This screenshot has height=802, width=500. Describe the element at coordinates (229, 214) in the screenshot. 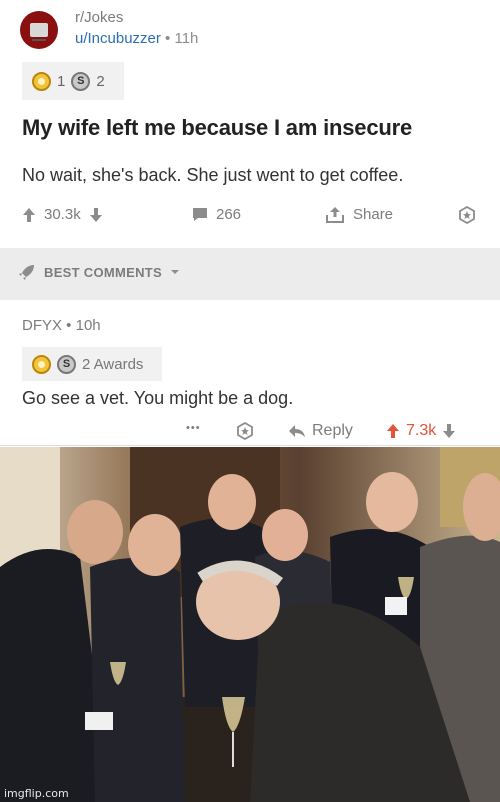

I see `comment-count: 266` at that location.